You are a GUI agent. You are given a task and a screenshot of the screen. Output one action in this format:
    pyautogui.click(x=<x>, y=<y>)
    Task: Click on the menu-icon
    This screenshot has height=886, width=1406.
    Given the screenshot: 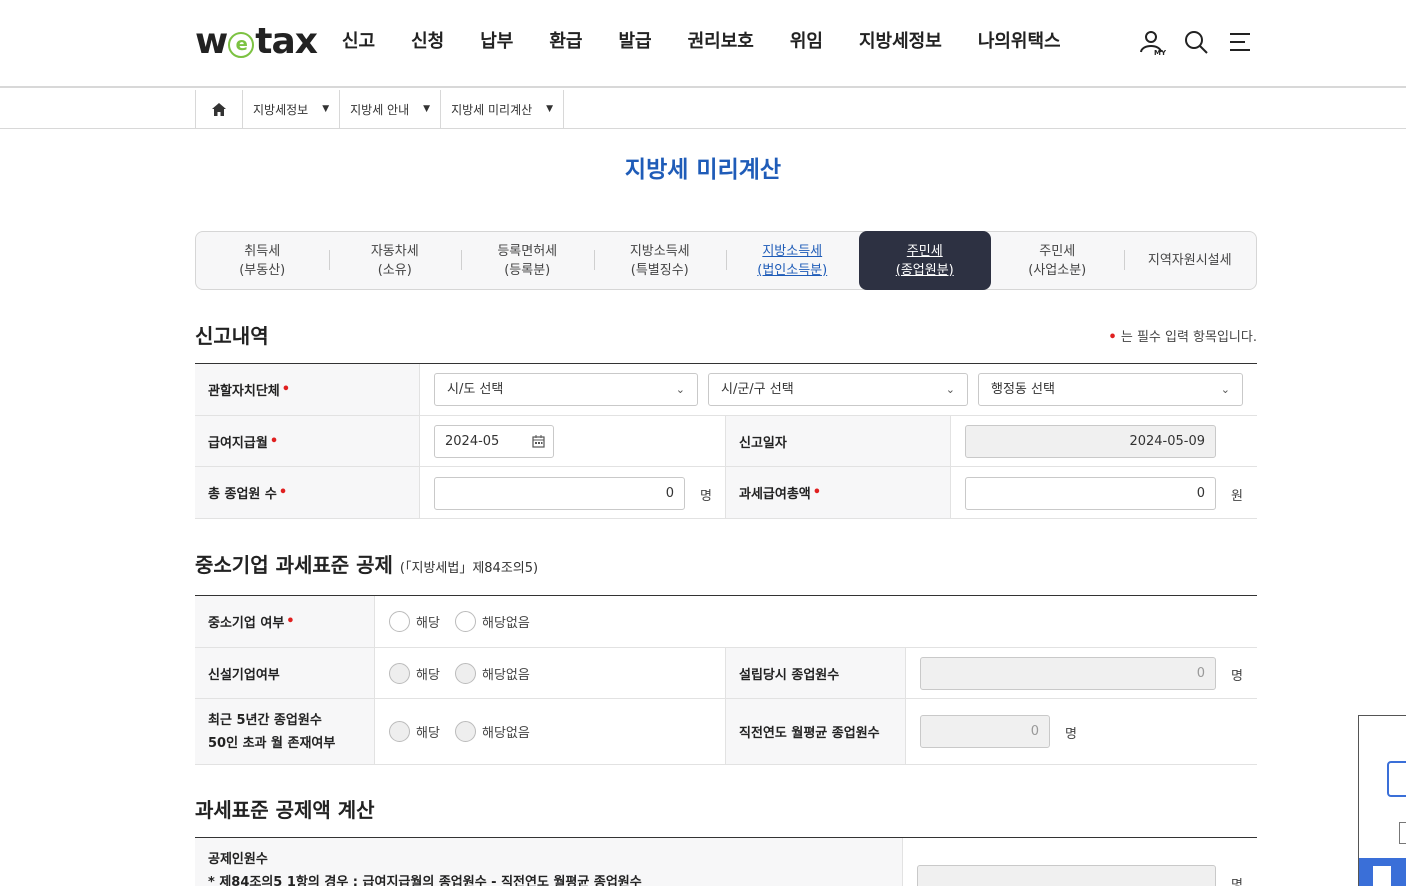 What is the action you would take?
    pyautogui.click(x=1240, y=42)
    